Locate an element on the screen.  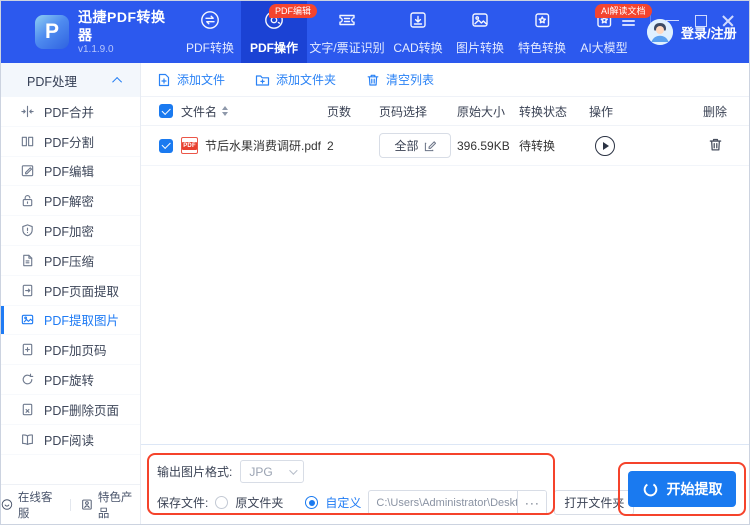
add-folder-button: 添加文件夹 is located at coordinates (295, 79).